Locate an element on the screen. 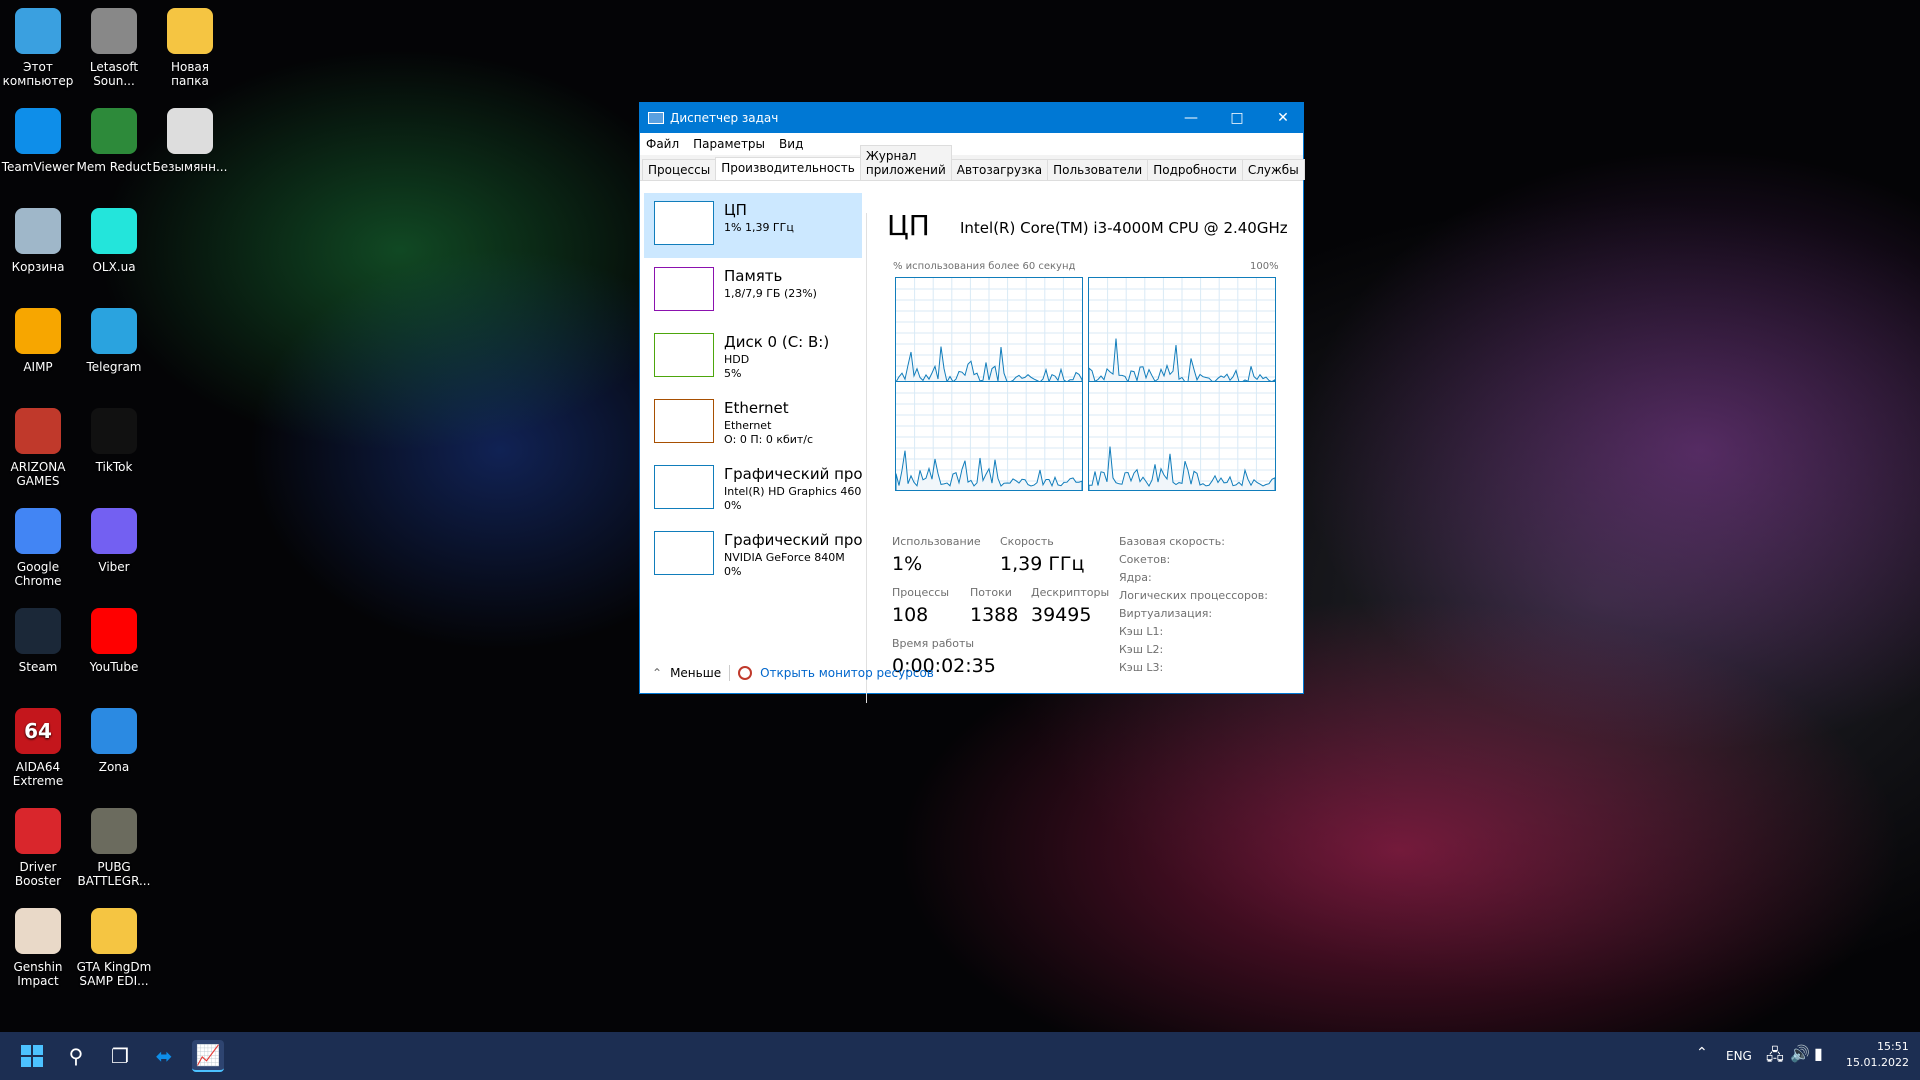  desktop-icon: Mem Reduct is located at coordinates (114, 139).